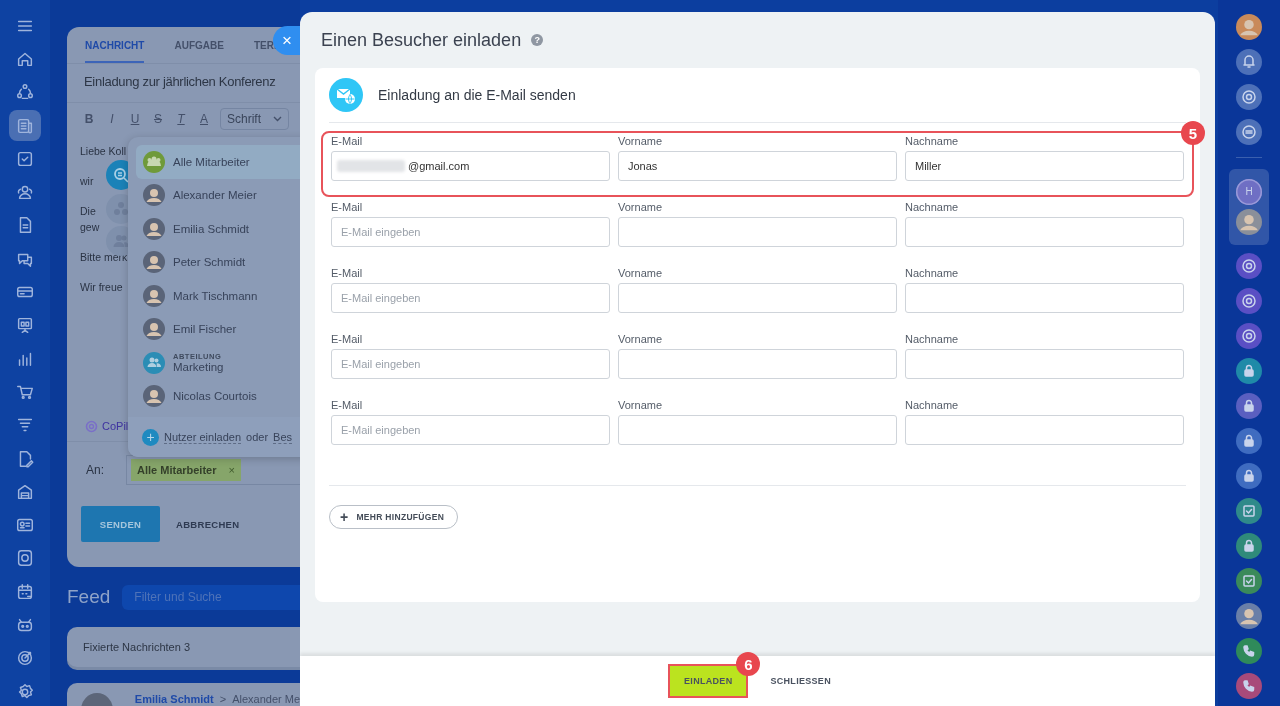 The width and height of the screenshot is (1280, 706). I want to click on post-author: Emilia Schmidt, so click(174, 699).